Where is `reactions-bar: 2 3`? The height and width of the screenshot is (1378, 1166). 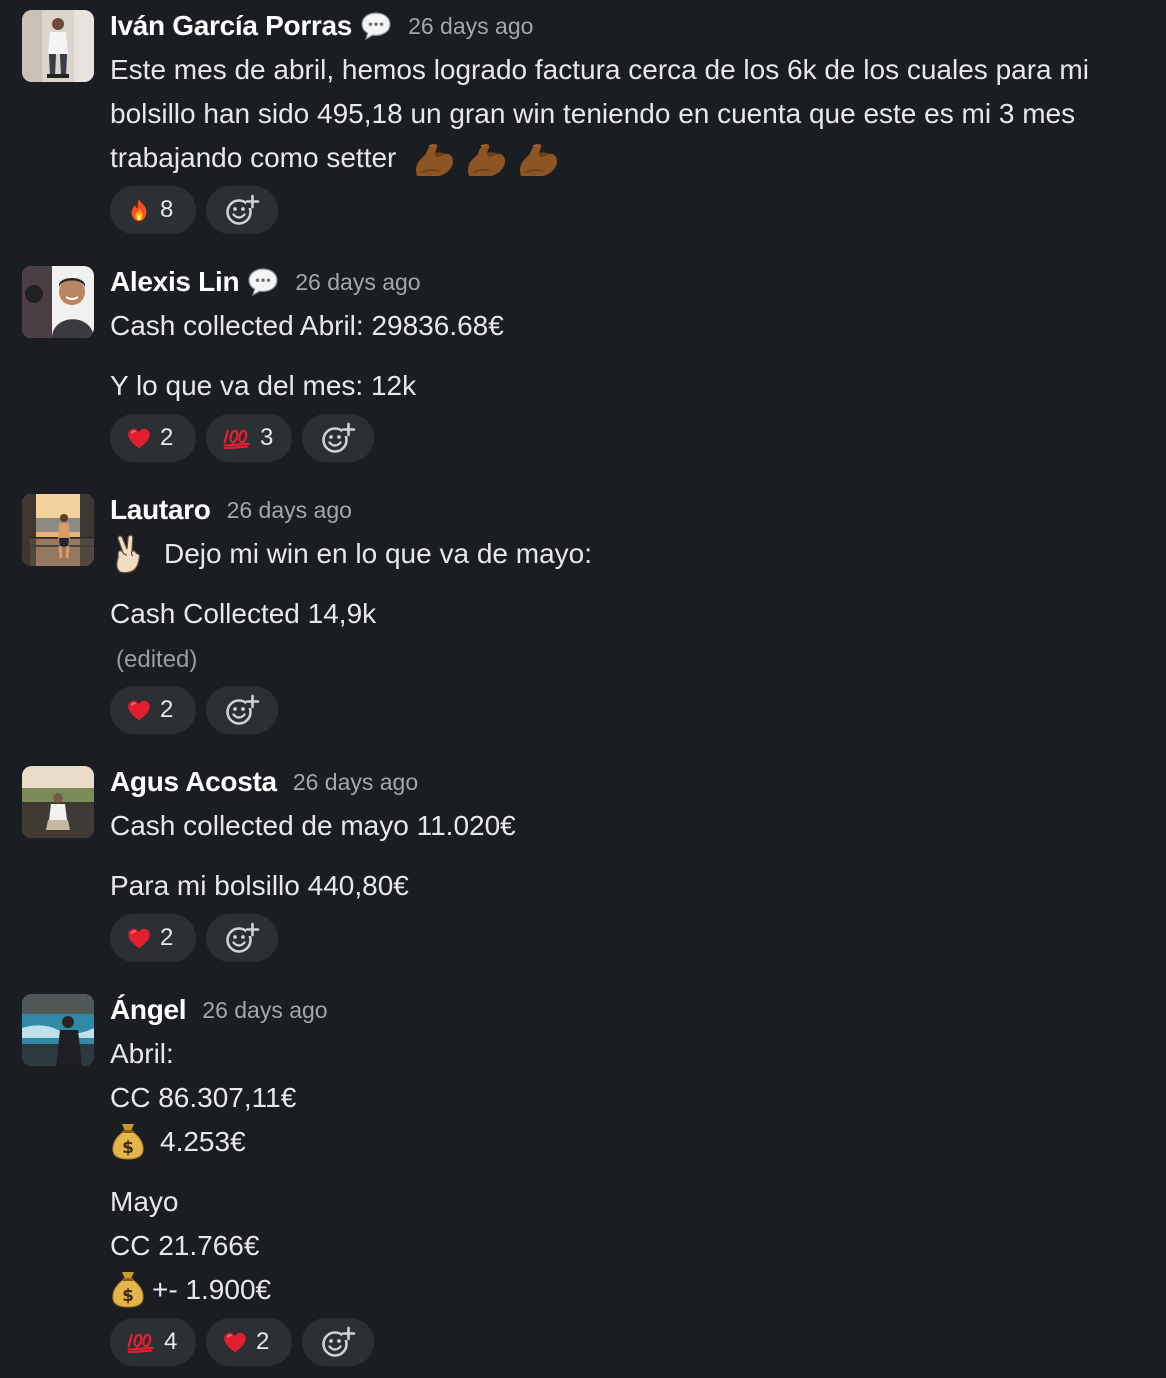 reactions-bar: 2 3 is located at coordinates (242, 438).